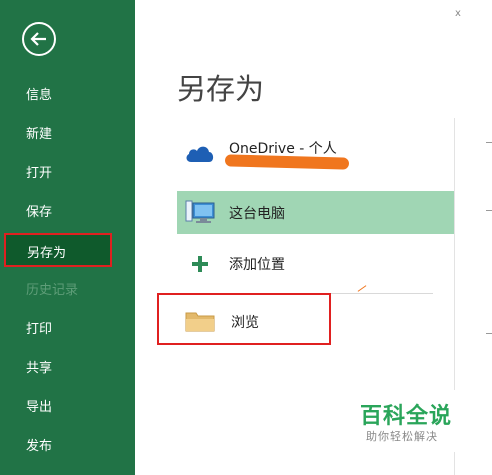 The image size is (492, 475). What do you see at coordinates (200, 154) in the screenshot?
I see `cloud-icon` at bounding box center [200, 154].